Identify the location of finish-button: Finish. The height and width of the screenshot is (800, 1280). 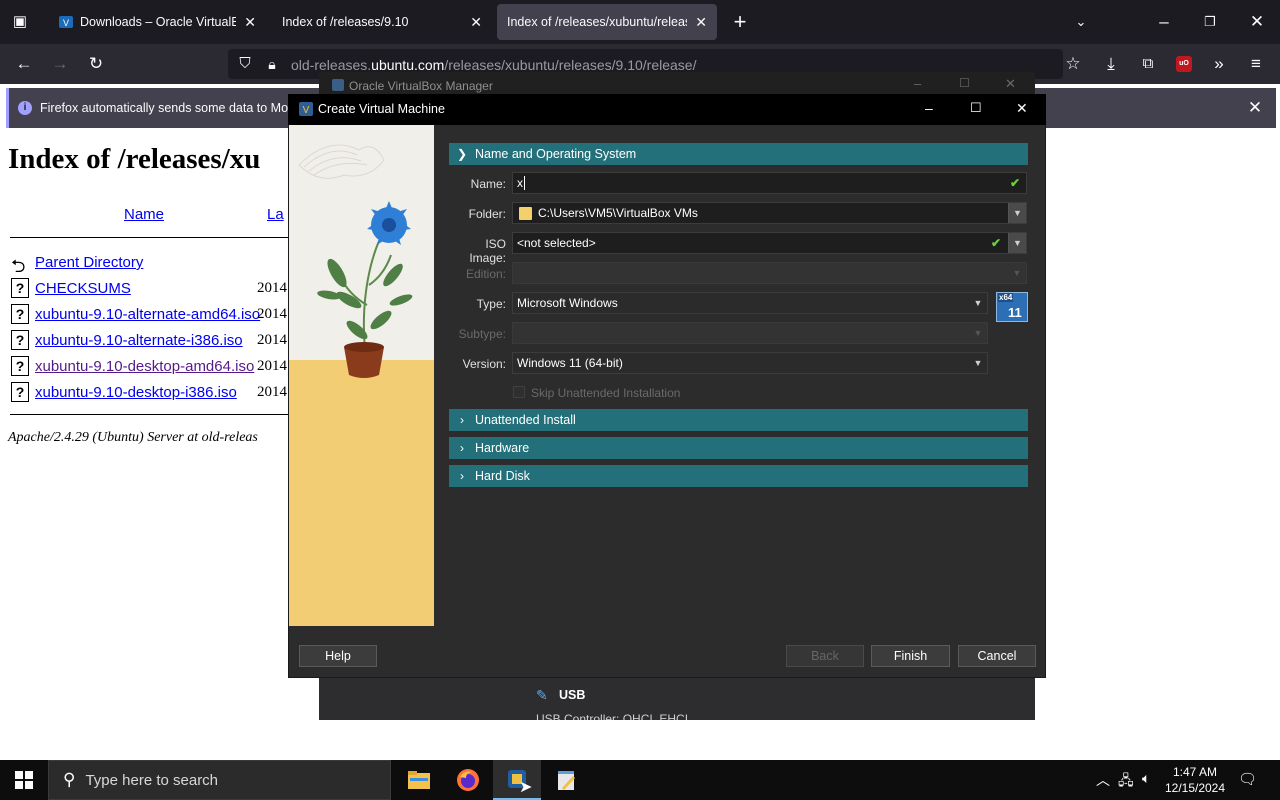
(910, 656).